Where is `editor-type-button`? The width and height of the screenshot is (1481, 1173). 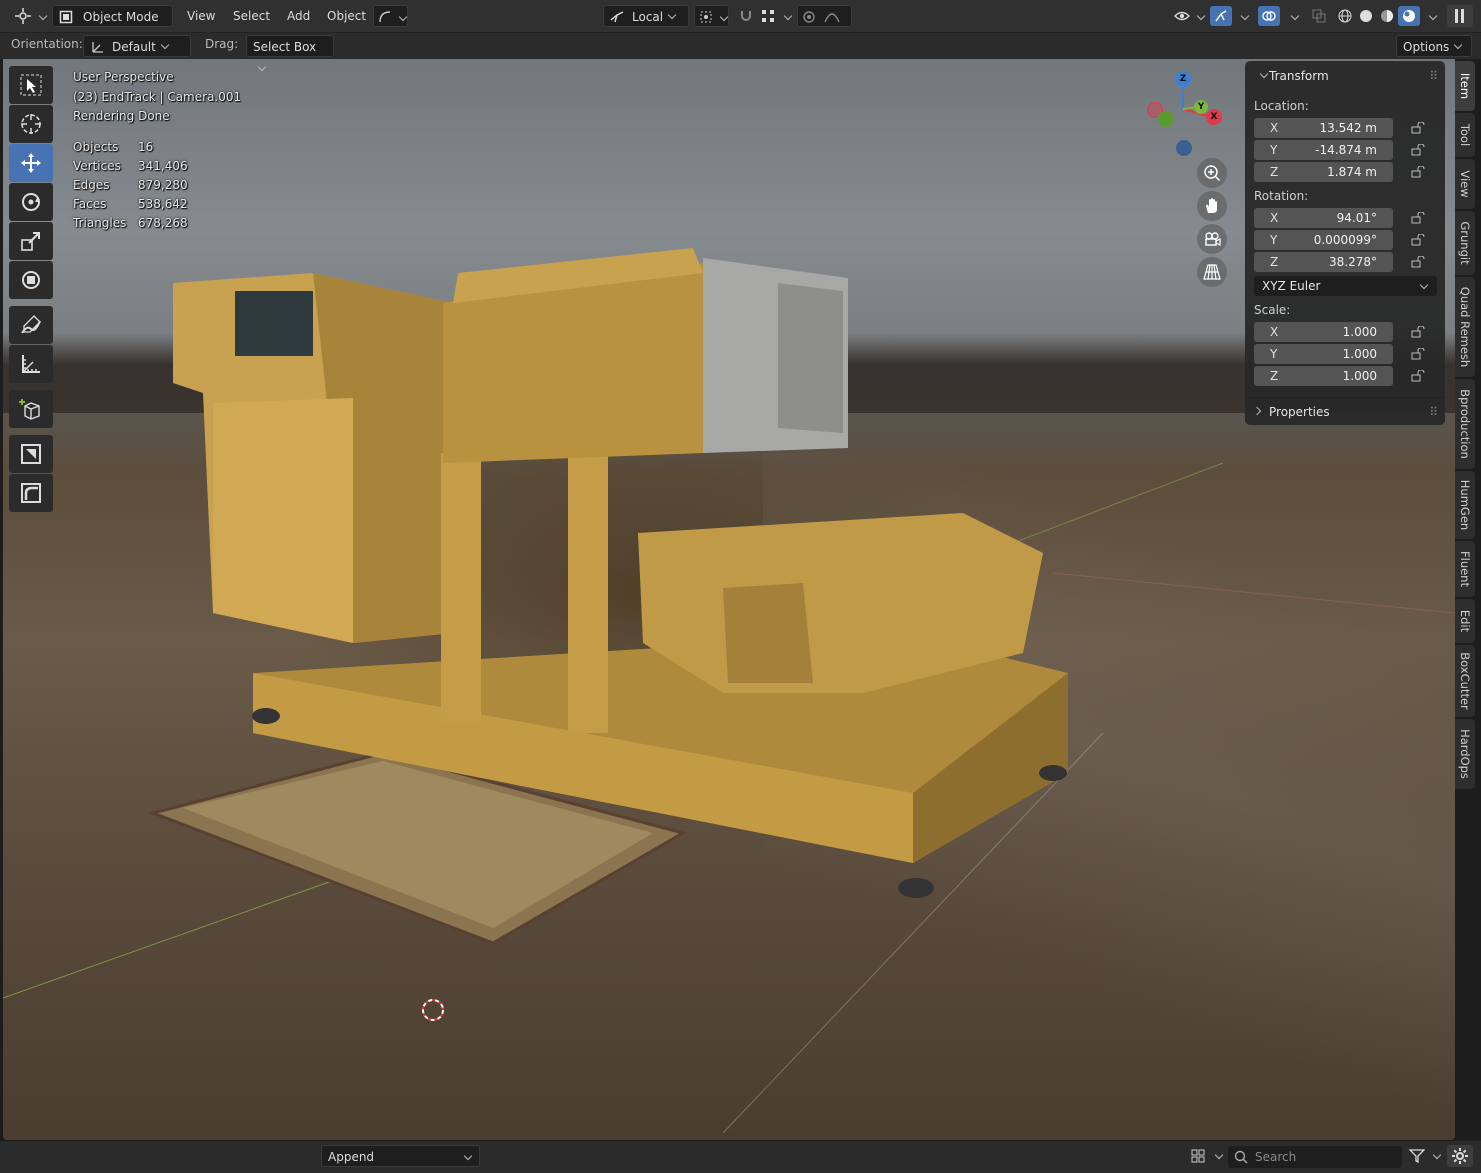 editor-type-button is located at coordinates (28, 16).